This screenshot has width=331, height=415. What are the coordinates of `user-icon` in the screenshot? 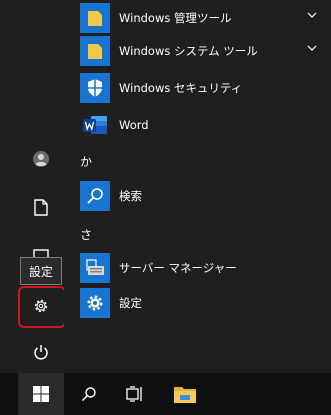 It's located at (41, 159).